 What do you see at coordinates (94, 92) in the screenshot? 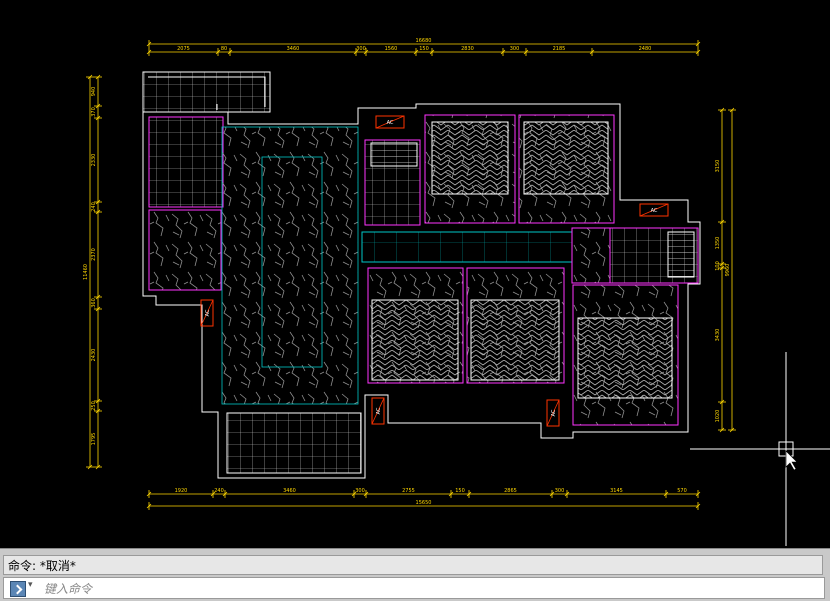
I see `left-dimension-text: 940` at bounding box center [94, 92].